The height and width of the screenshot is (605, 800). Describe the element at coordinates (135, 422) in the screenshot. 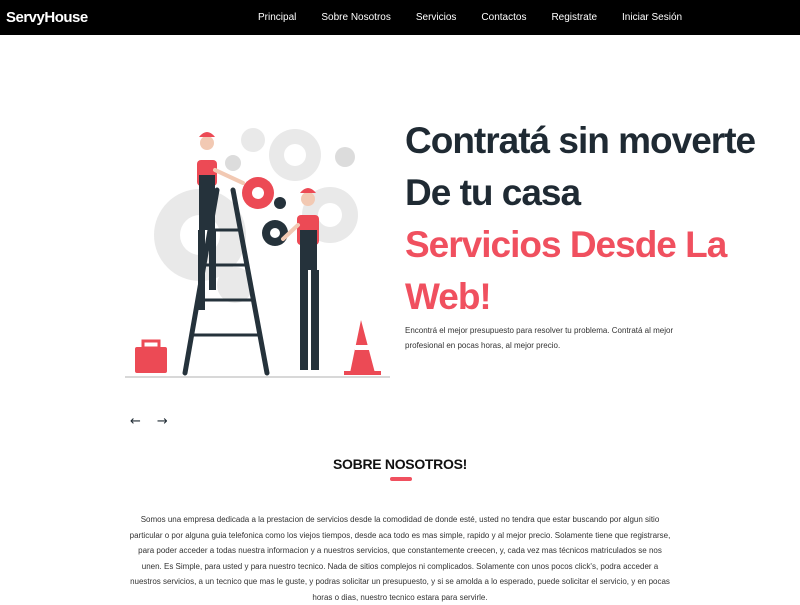

I see `arrow-left-icon: ←` at that location.